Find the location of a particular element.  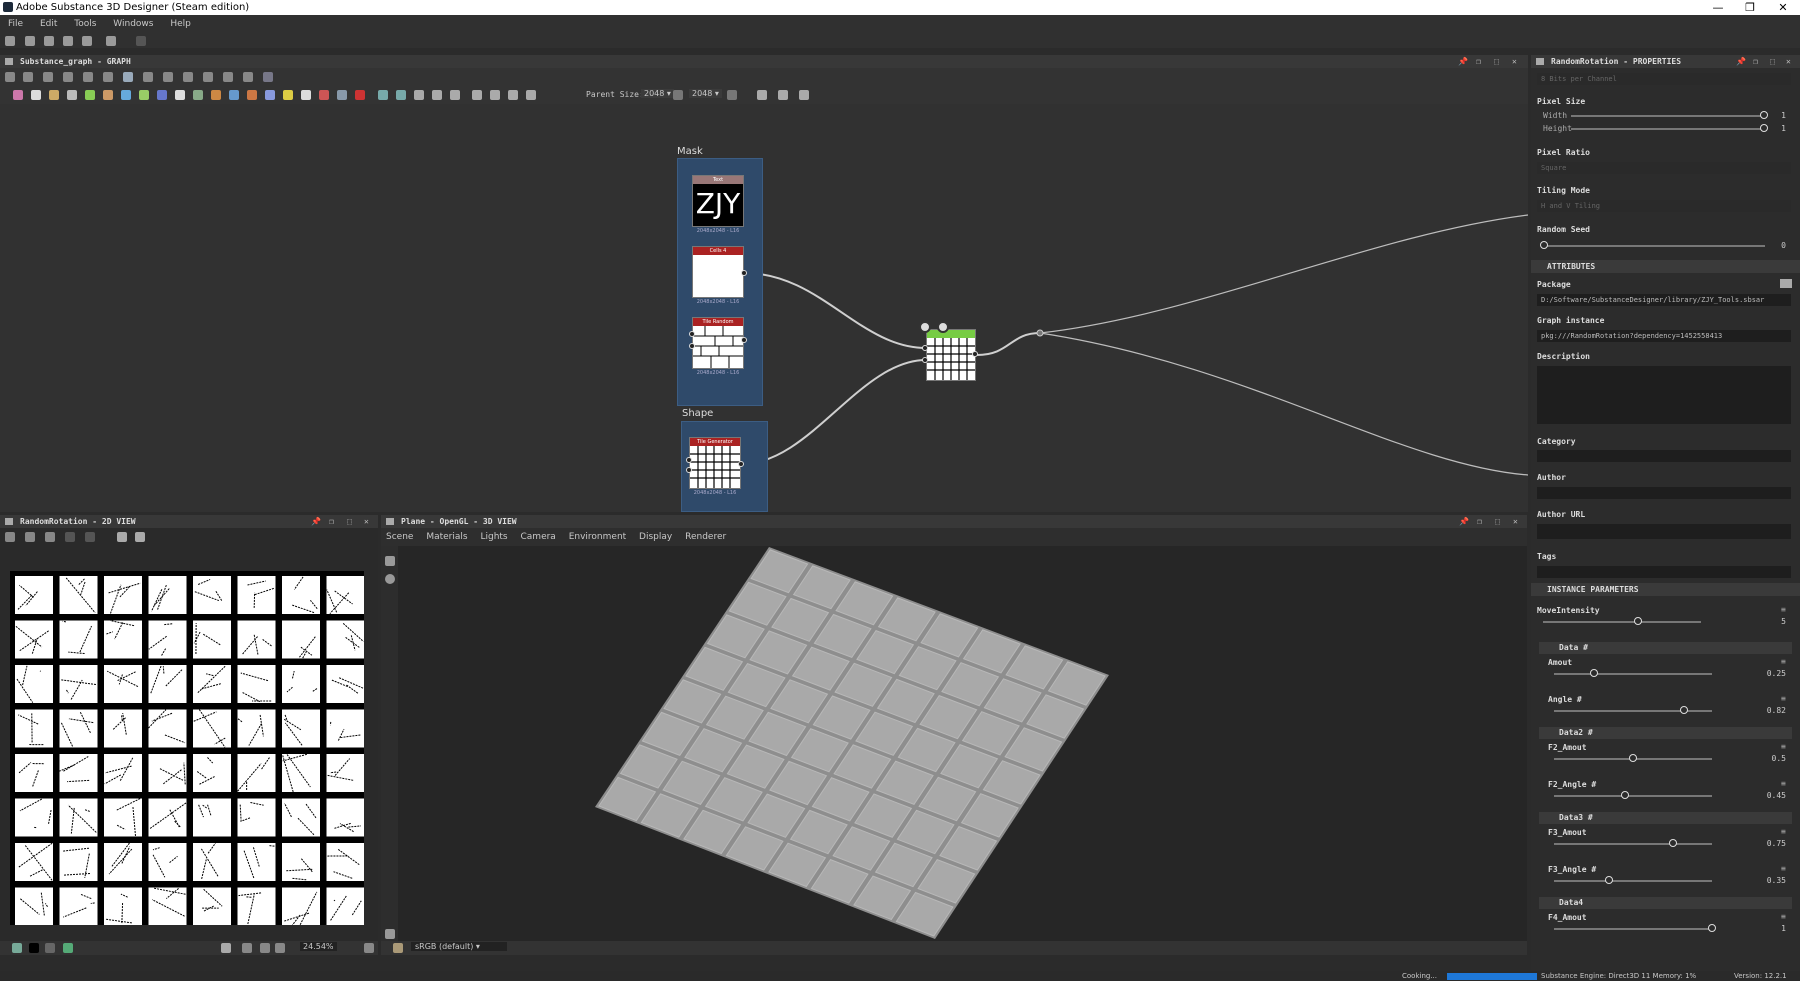

height-slider-track is located at coordinates (1668, 129).